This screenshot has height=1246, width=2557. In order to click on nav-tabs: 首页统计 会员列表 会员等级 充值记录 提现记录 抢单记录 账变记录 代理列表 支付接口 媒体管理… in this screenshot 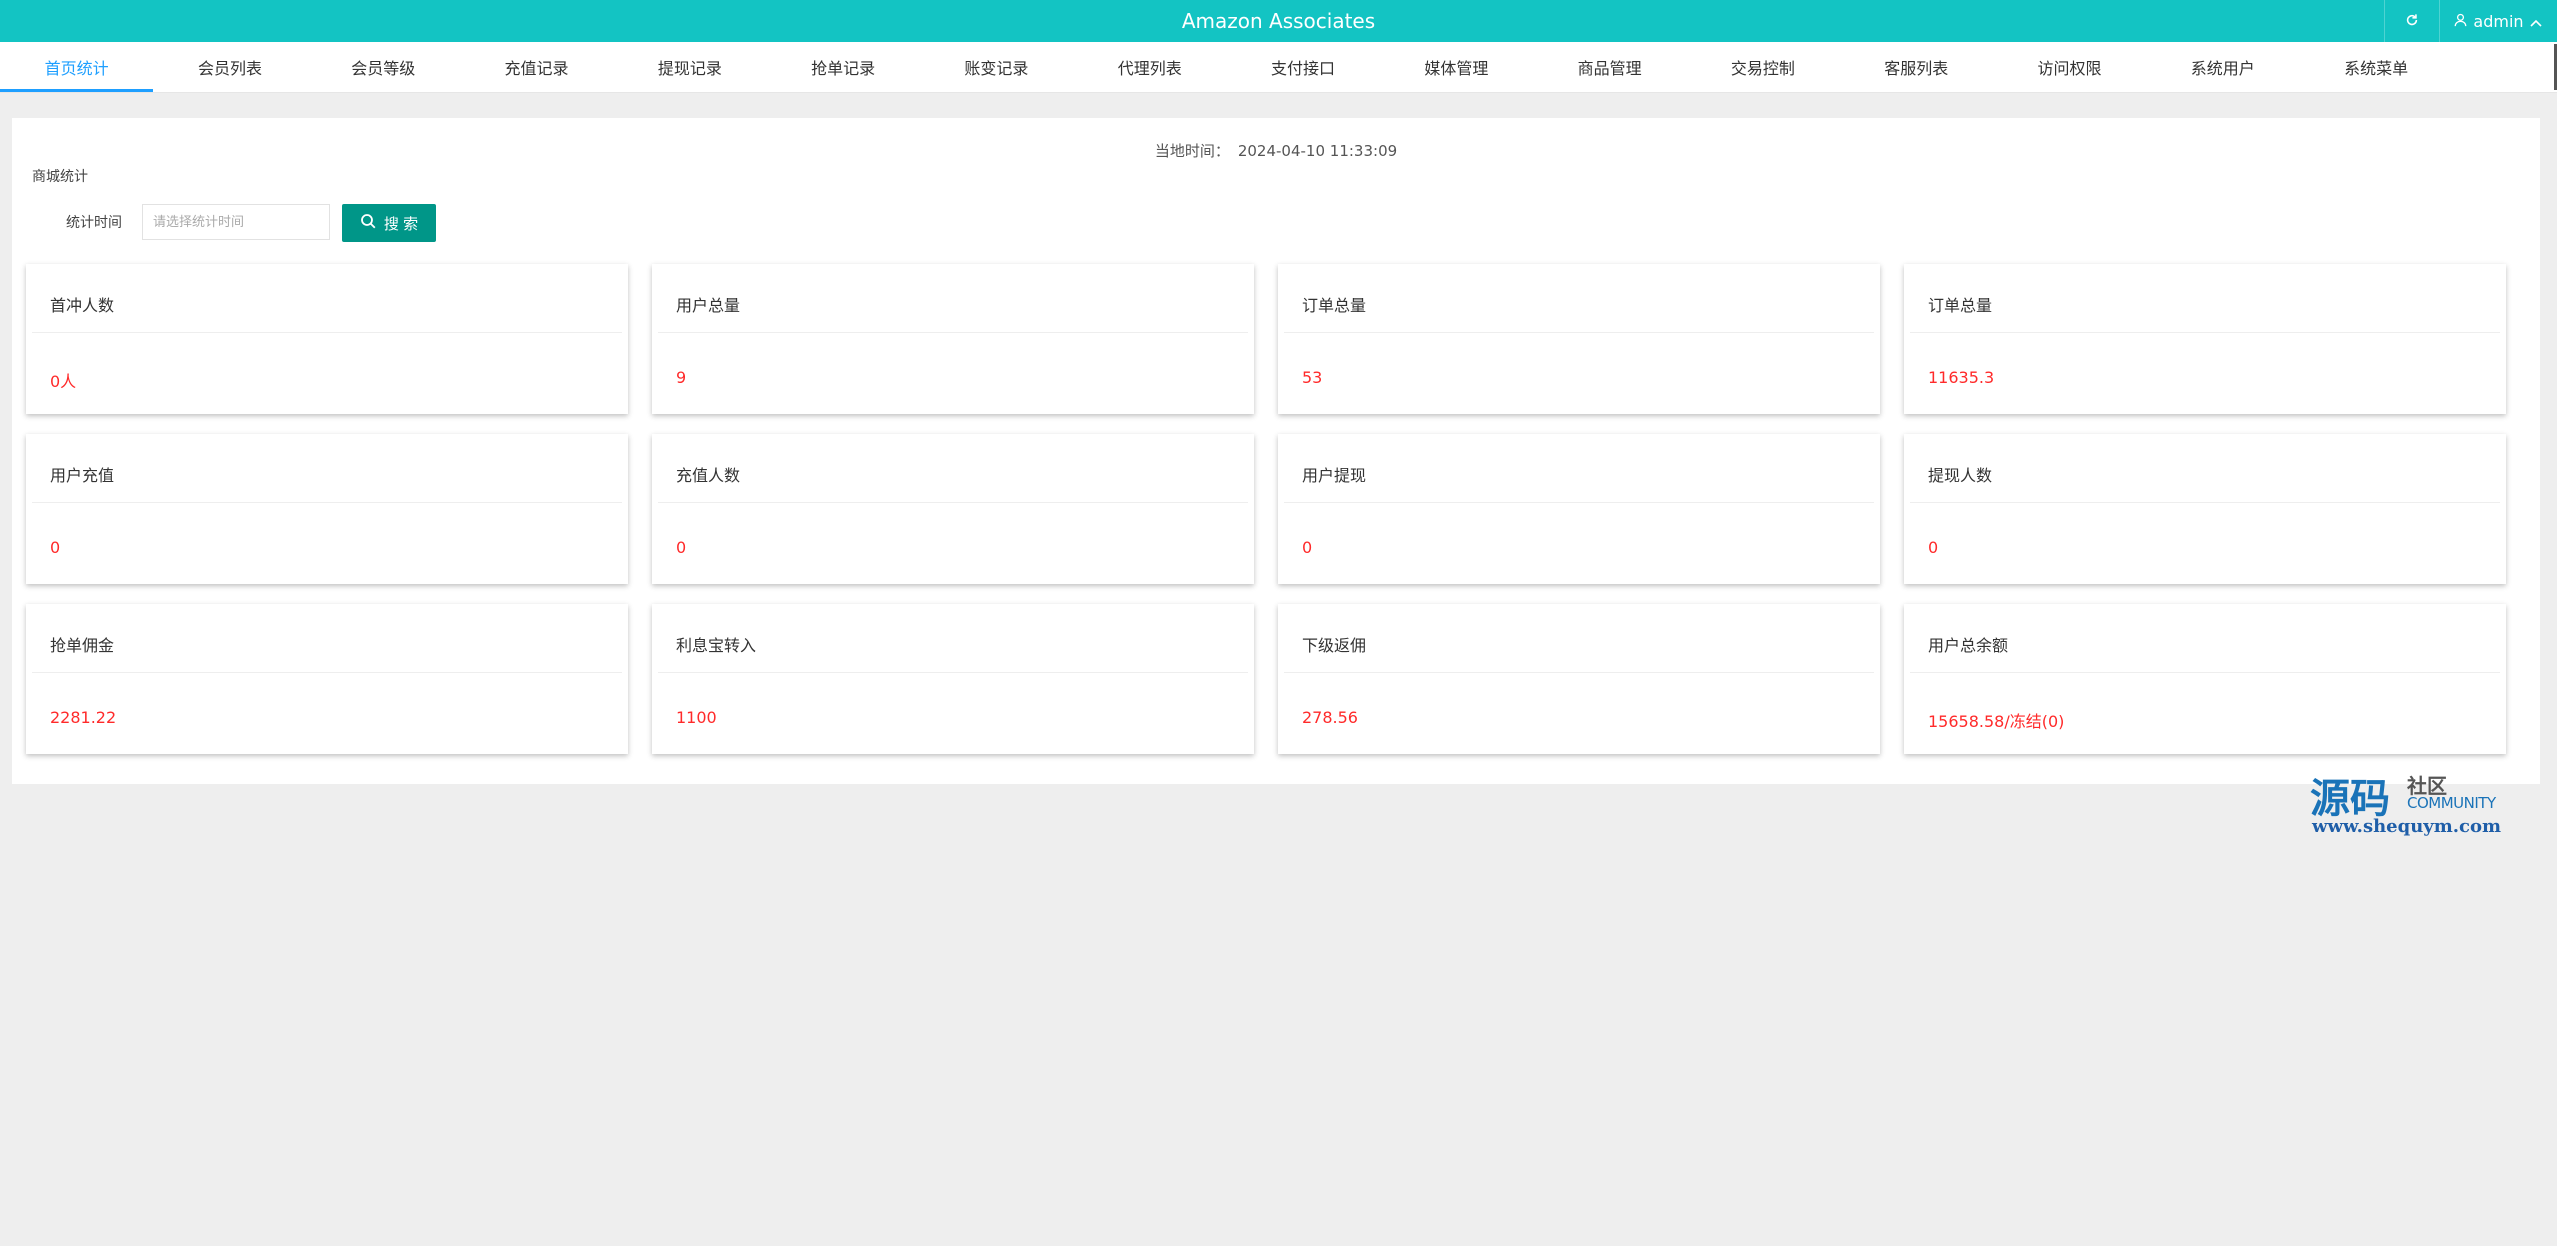, I will do `click(1226, 67)`.